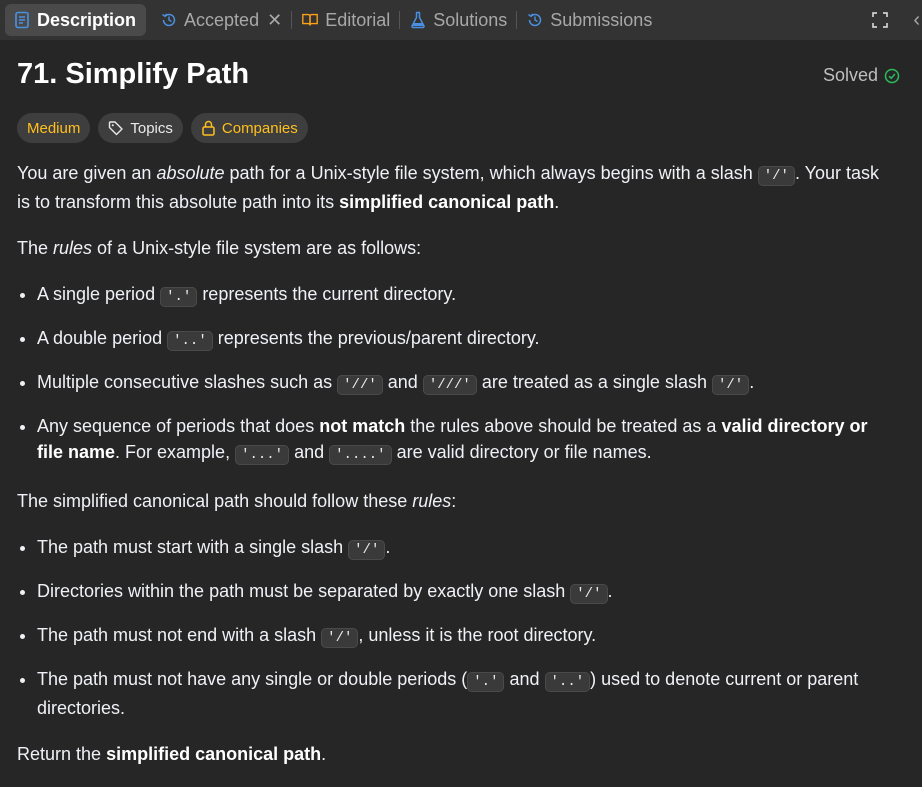 The width and height of the screenshot is (922, 787). I want to click on problem-tags: Medium Topics Companies, so click(162, 128).